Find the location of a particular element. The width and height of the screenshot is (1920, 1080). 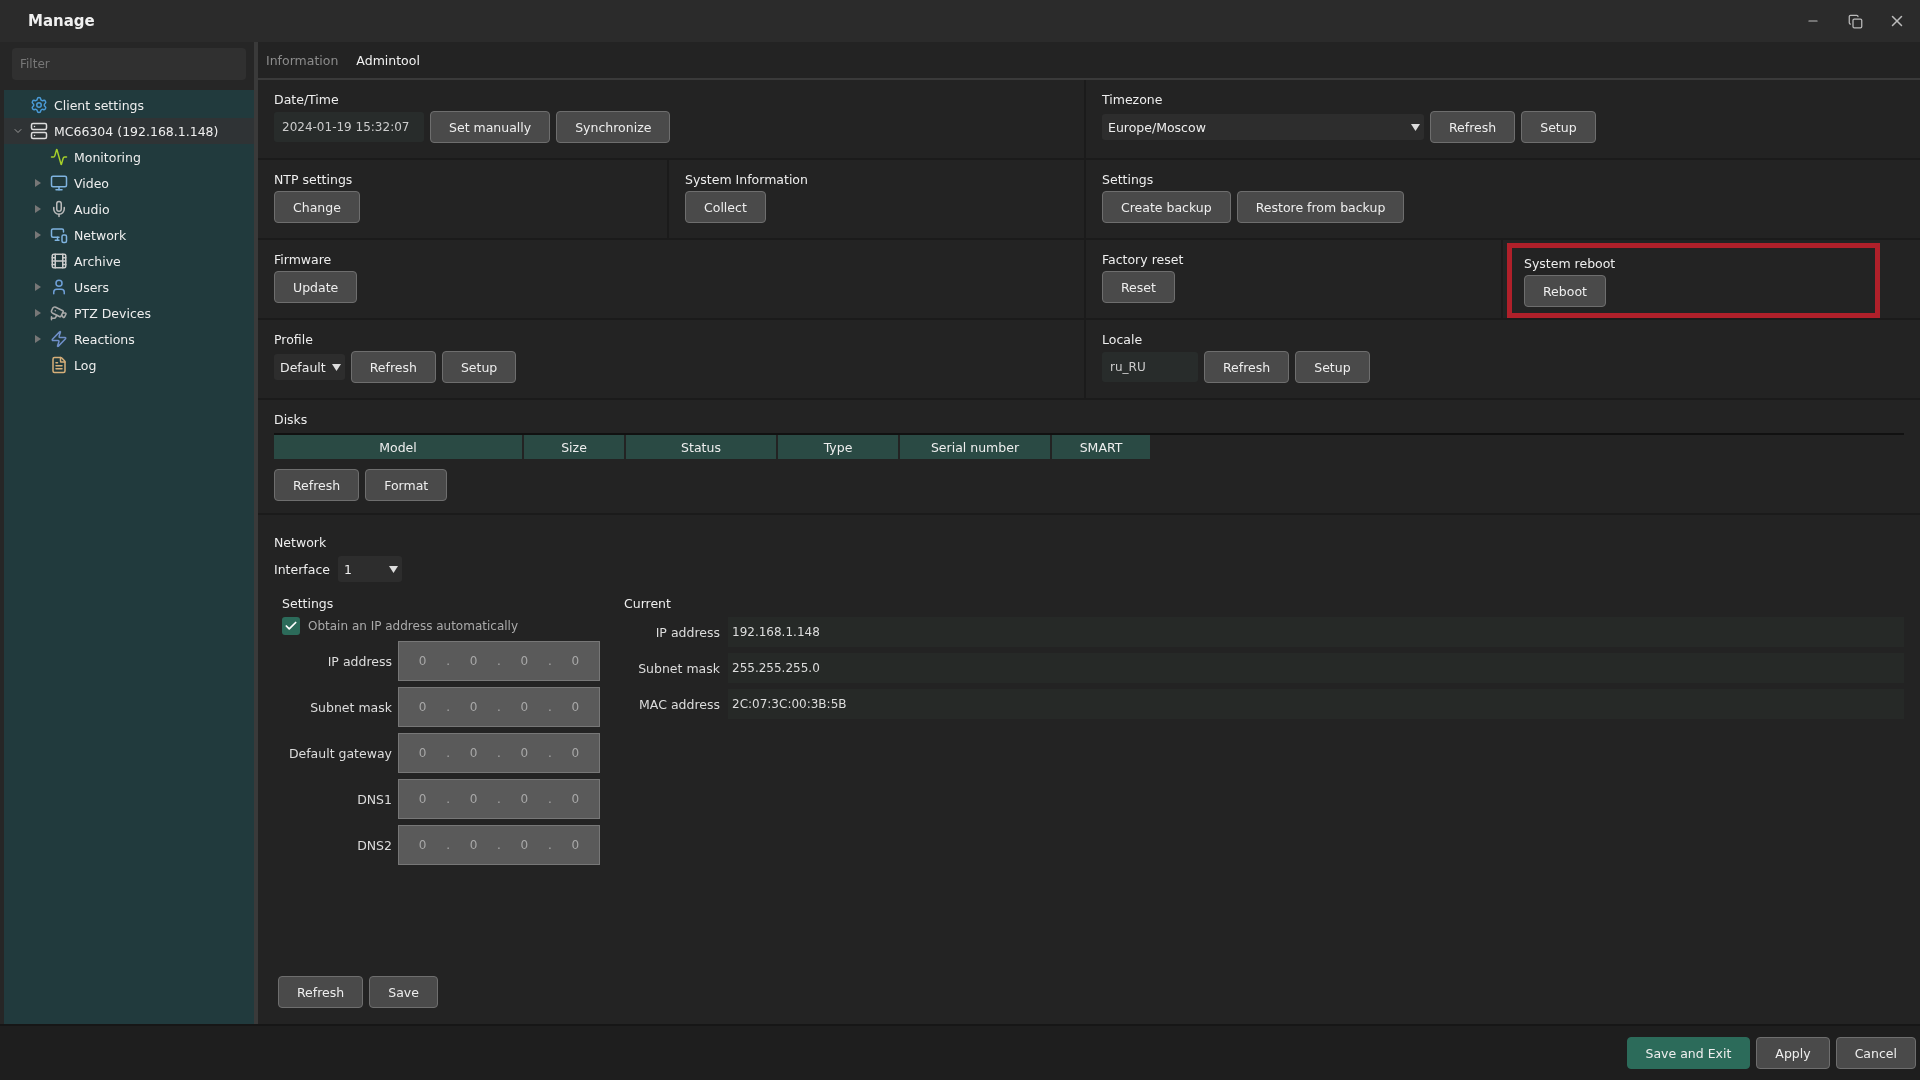

computers-icon is located at coordinates (59, 235).